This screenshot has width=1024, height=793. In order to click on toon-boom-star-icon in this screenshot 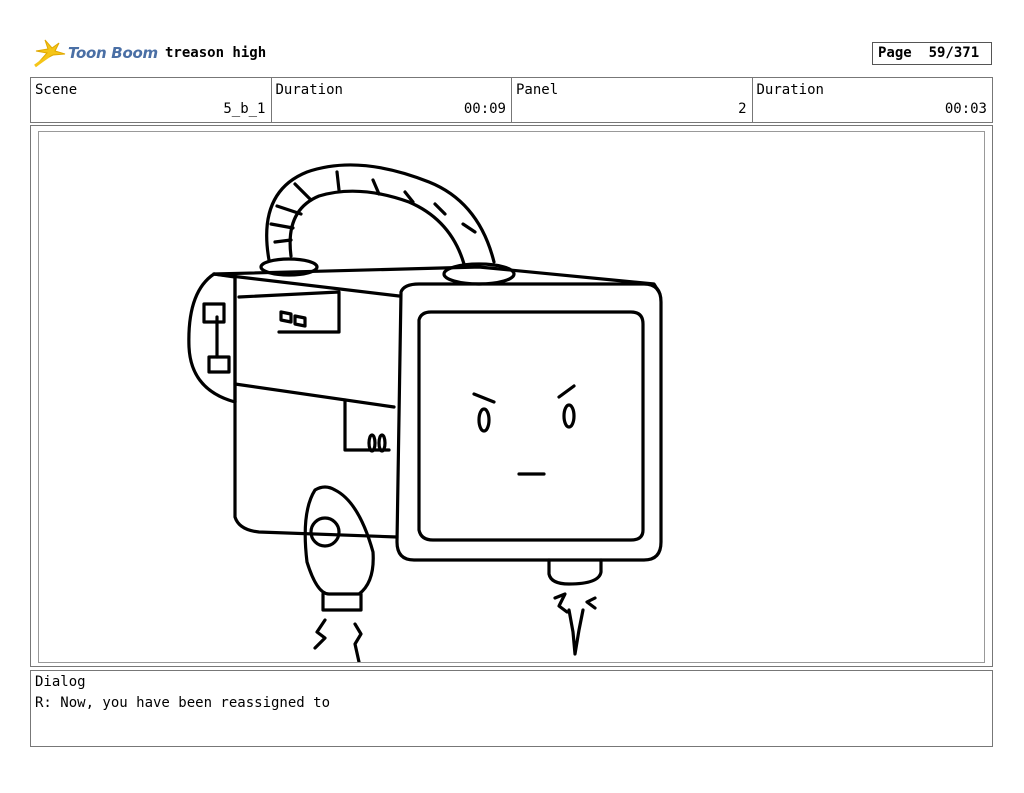, I will do `click(50, 53)`.